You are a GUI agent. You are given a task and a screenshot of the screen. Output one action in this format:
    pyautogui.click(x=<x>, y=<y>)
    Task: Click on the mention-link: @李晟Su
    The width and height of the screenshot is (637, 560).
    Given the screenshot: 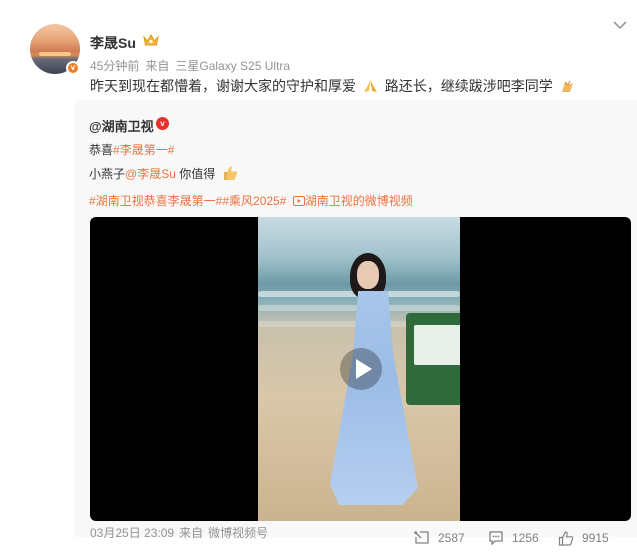 What is the action you would take?
    pyautogui.click(x=150, y=174)
    